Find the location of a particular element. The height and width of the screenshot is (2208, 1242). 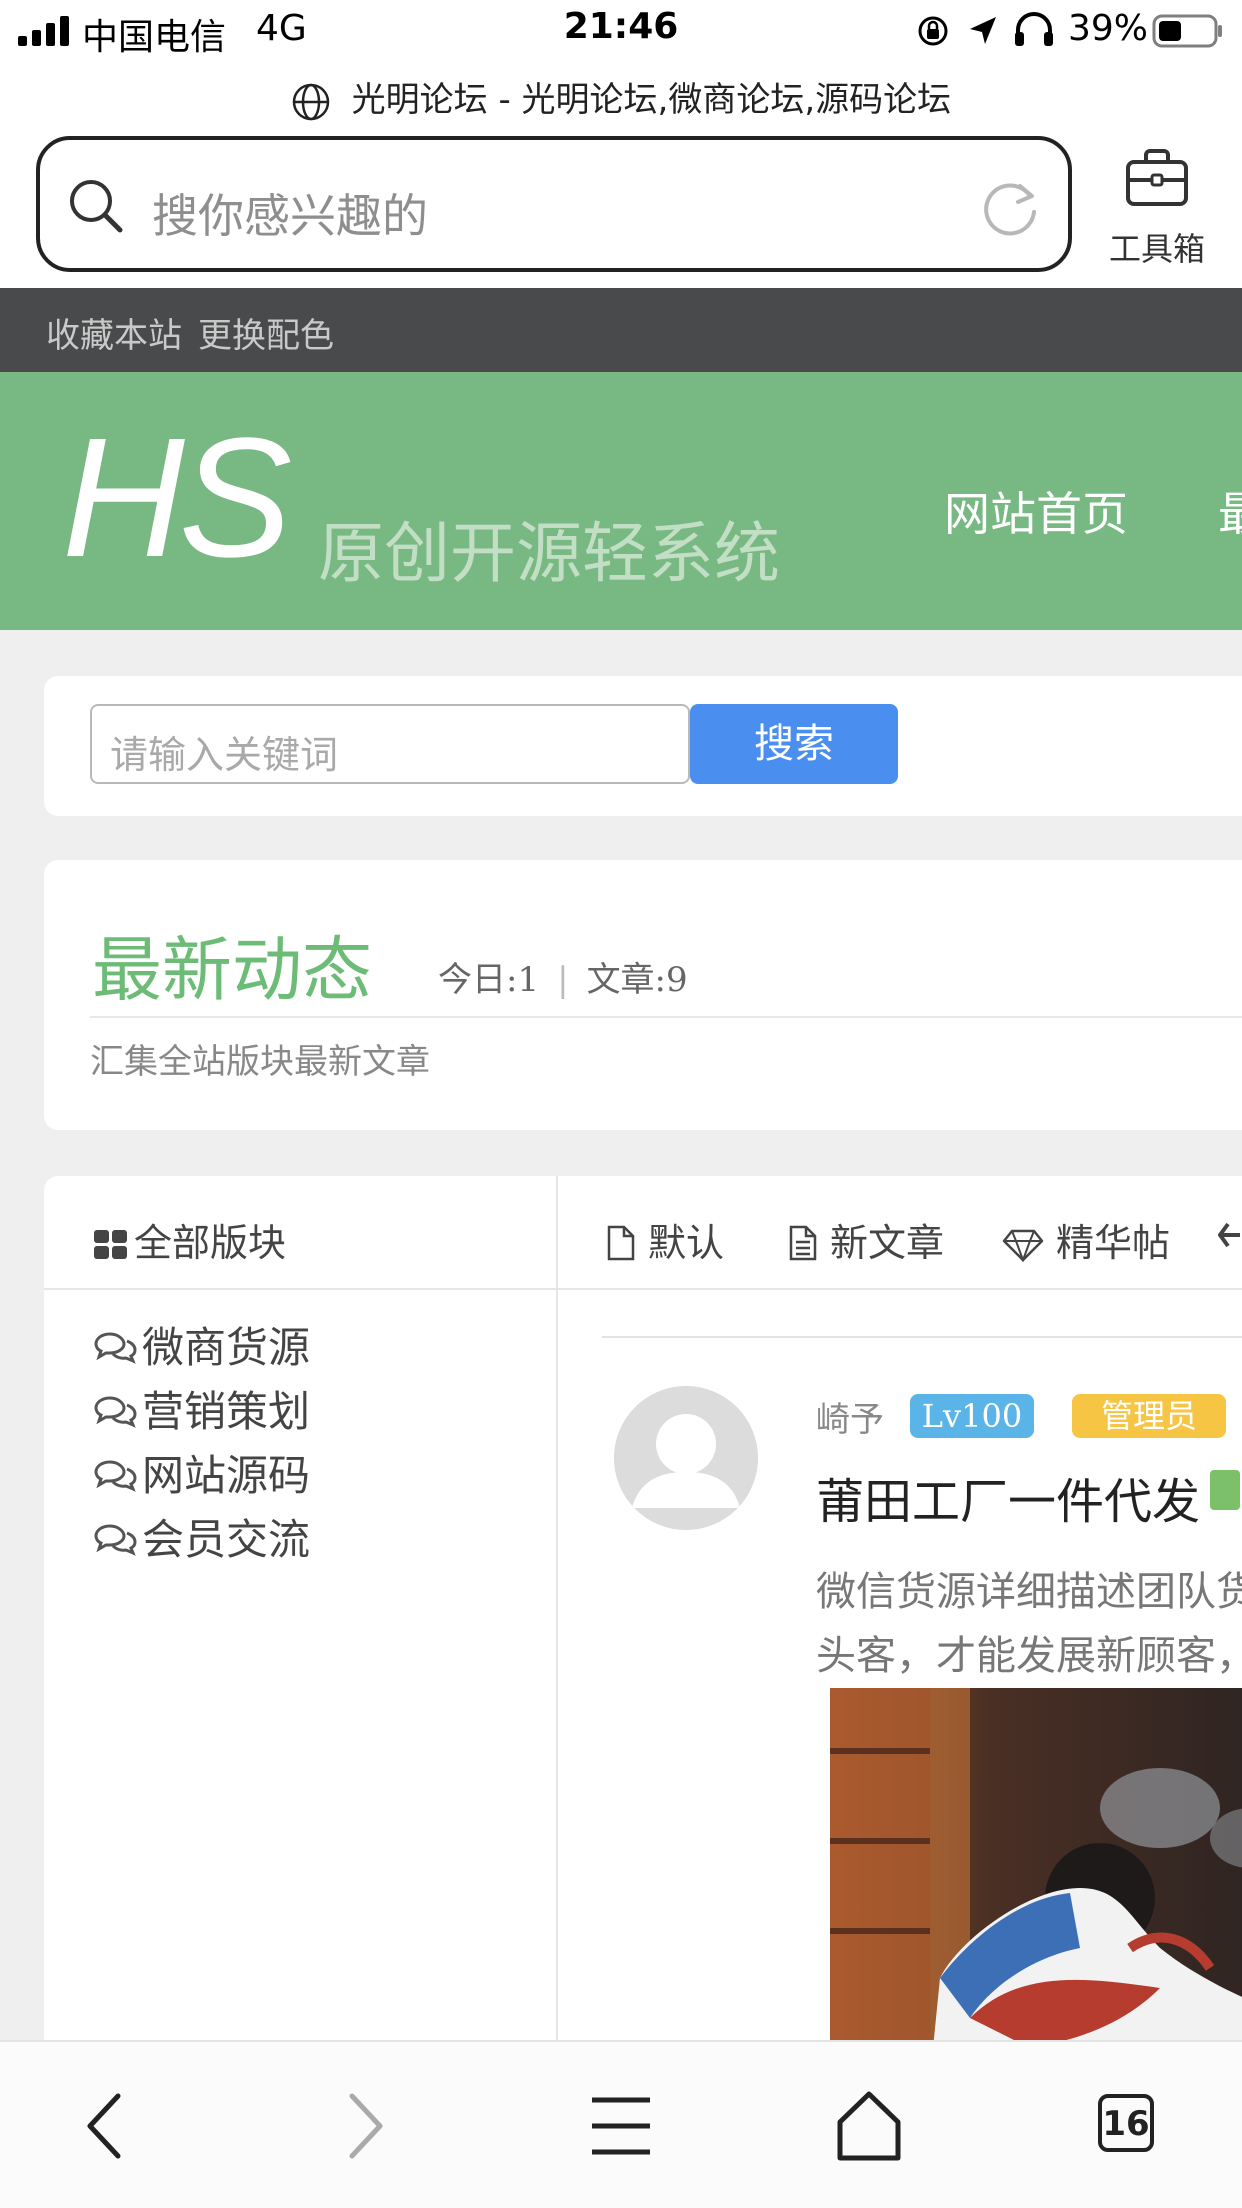

level-badge: Lv100 is located at coordinates (972, 1416).